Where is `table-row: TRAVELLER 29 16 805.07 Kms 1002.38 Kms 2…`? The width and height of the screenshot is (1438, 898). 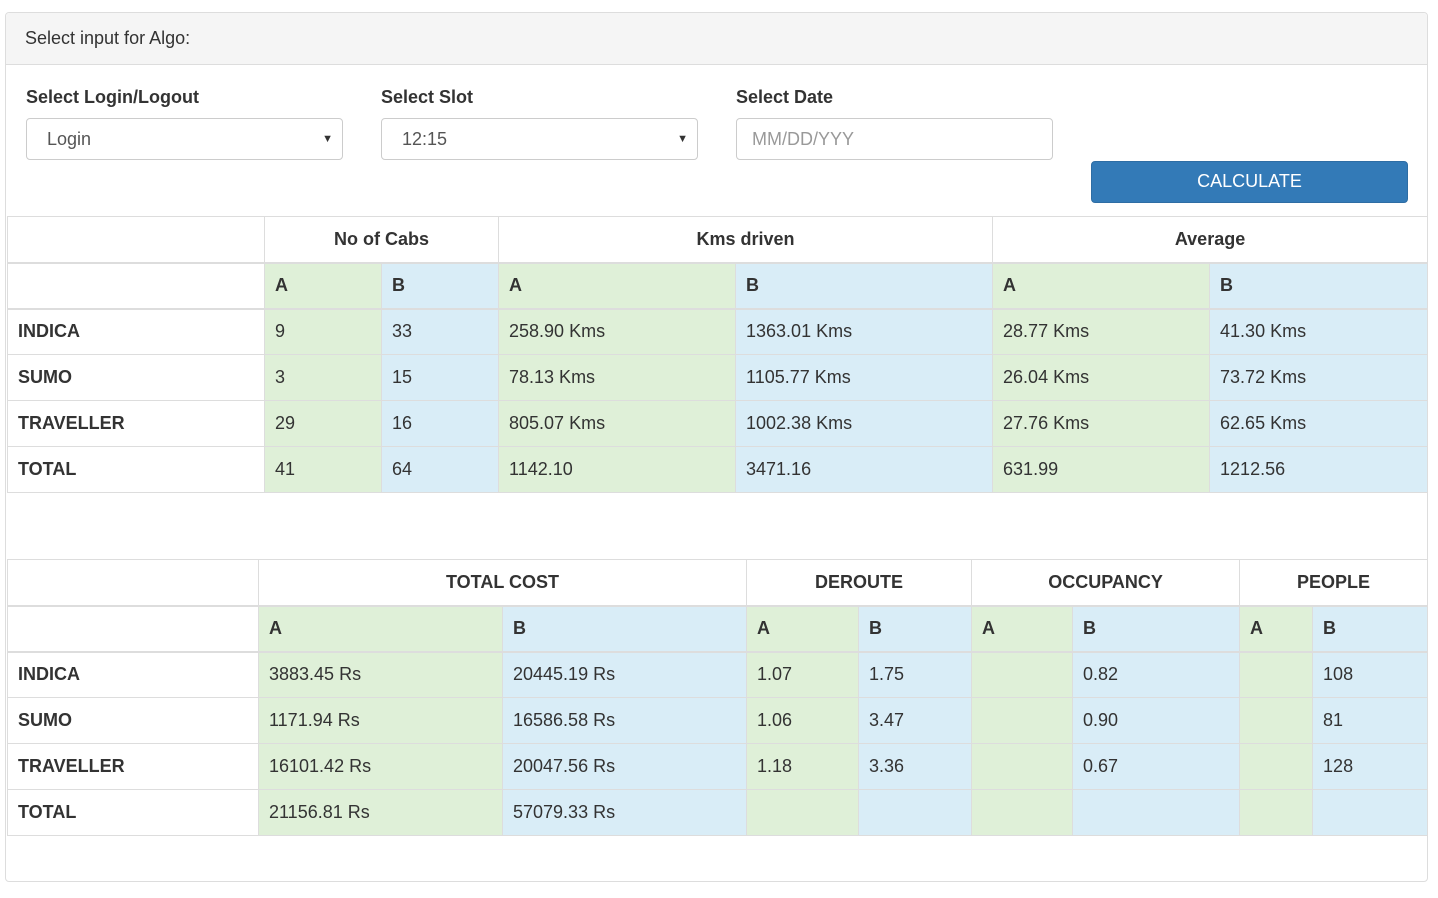
table-row: TRAVELLER 29 16 805.07 Kms 1002.38 Kms 2… is located at coordinates (718, 423).